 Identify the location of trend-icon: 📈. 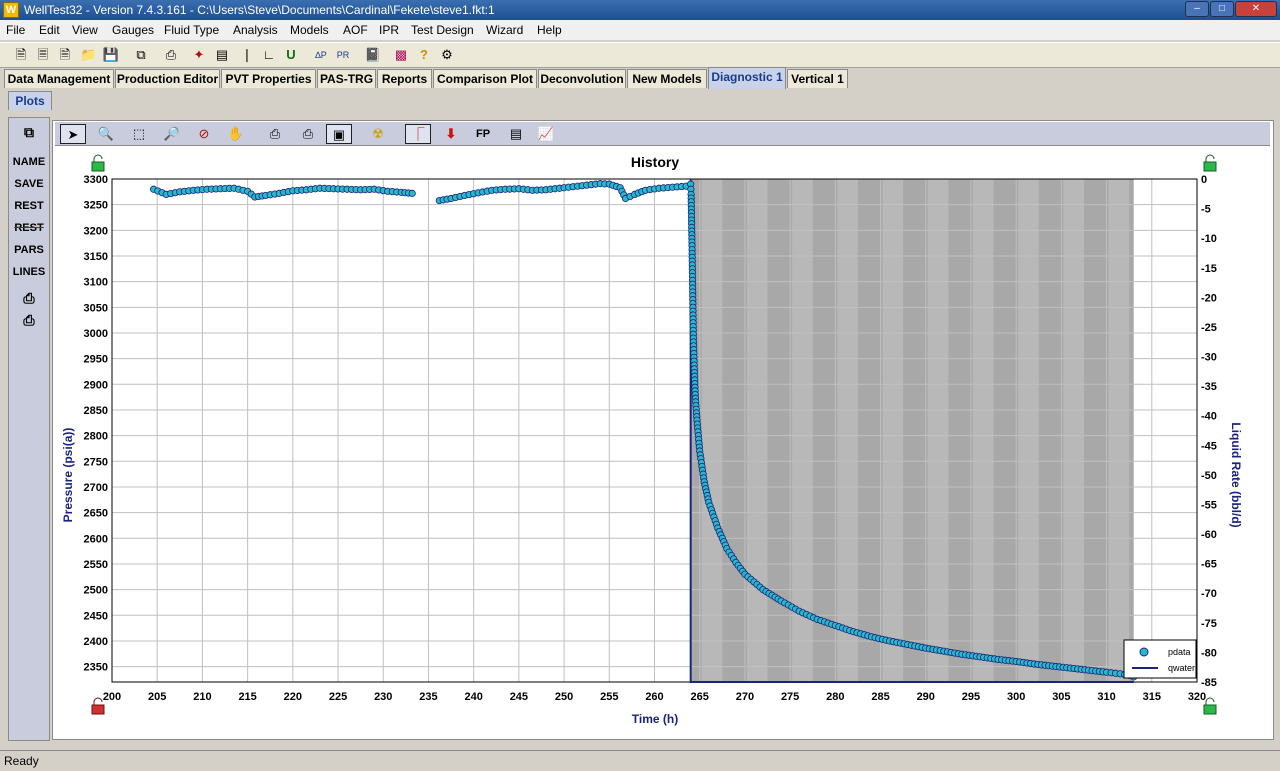
(546, 134).